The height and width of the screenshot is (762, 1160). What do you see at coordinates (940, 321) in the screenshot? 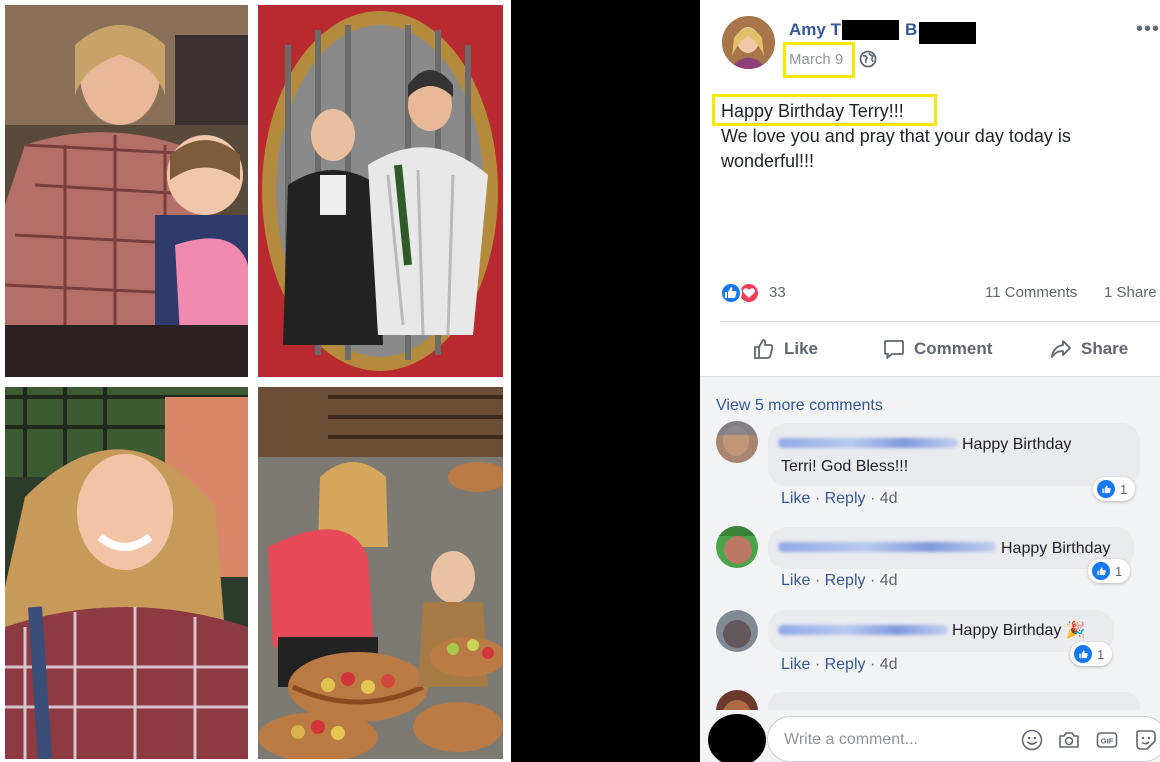
I see `divider` at bounding box center [940, 321].